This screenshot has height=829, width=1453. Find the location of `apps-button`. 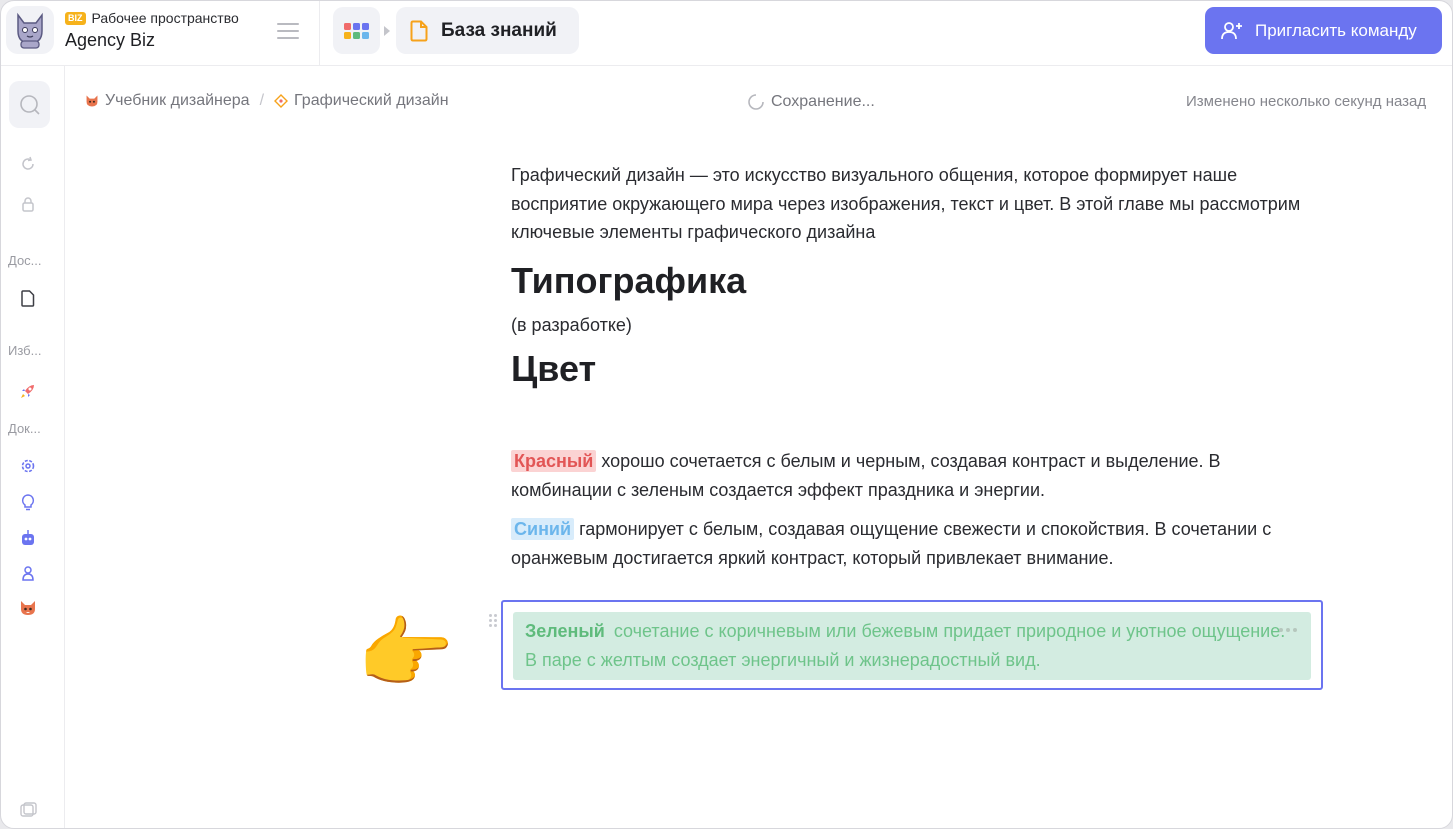

apps-button is located at coordinates (356, 30).